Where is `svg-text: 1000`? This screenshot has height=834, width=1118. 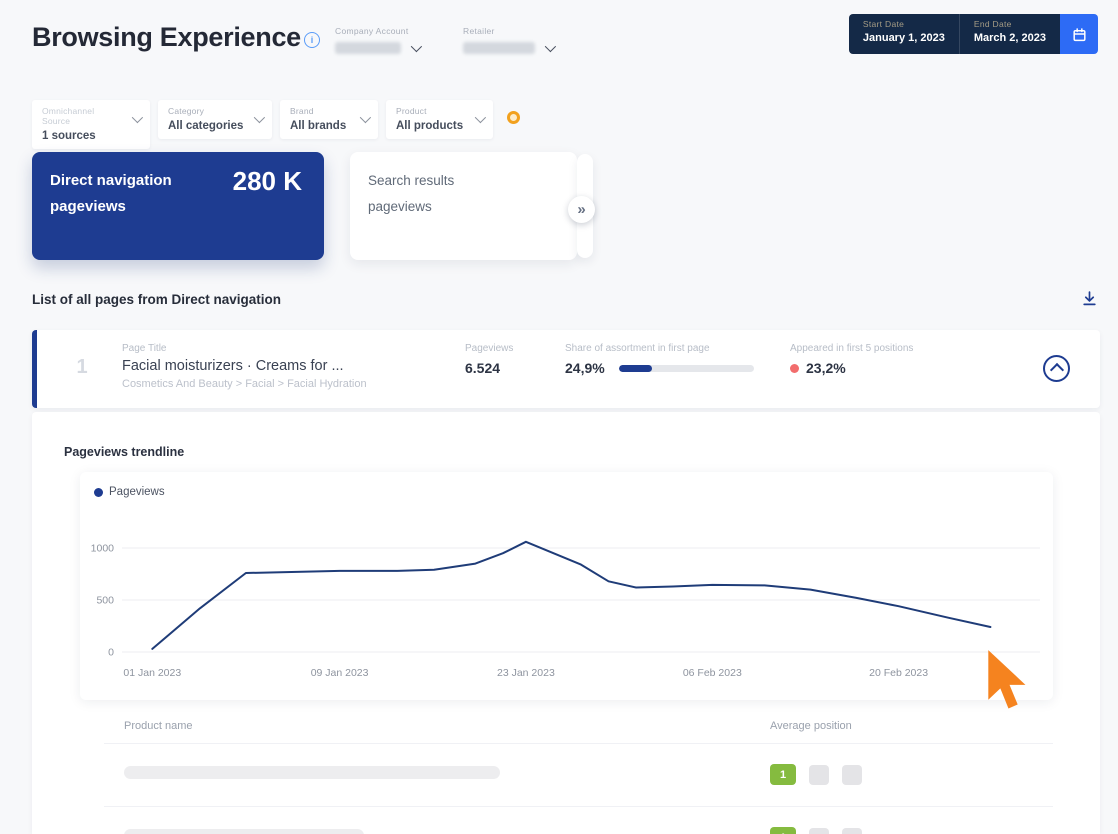 svg-text: 1000 is located at coordinates (103, 549).